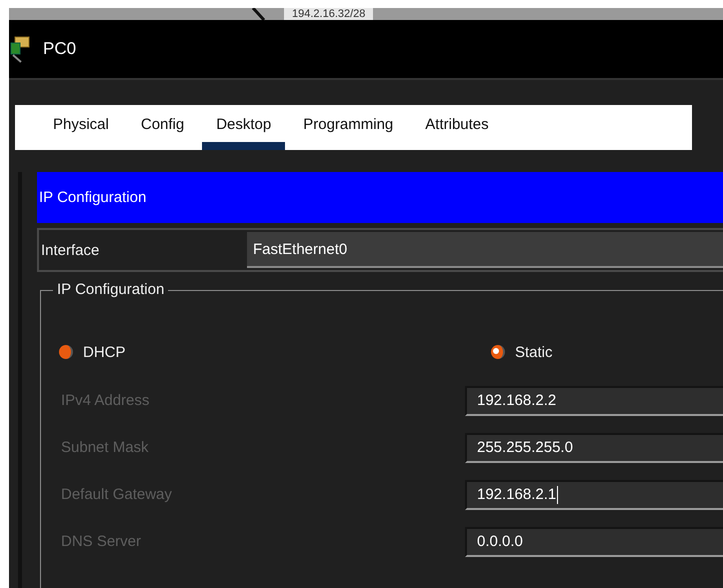  What do you see at coordinates (259, 14) in the screenshot?
I see `cable-line` at bounding box center [259, 14].